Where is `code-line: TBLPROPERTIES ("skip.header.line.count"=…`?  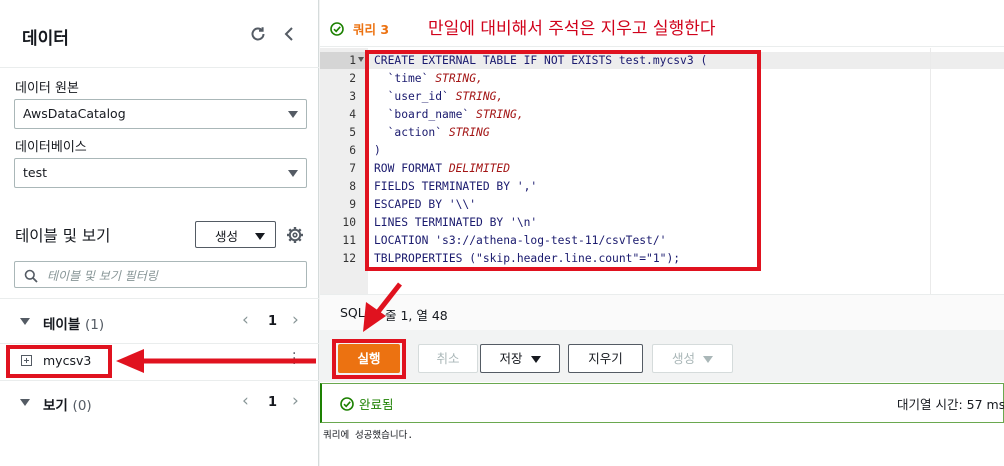 code-line: TBLPROPERTIES ("skip.header.line.count"=… is located at coordinates (527, 258).